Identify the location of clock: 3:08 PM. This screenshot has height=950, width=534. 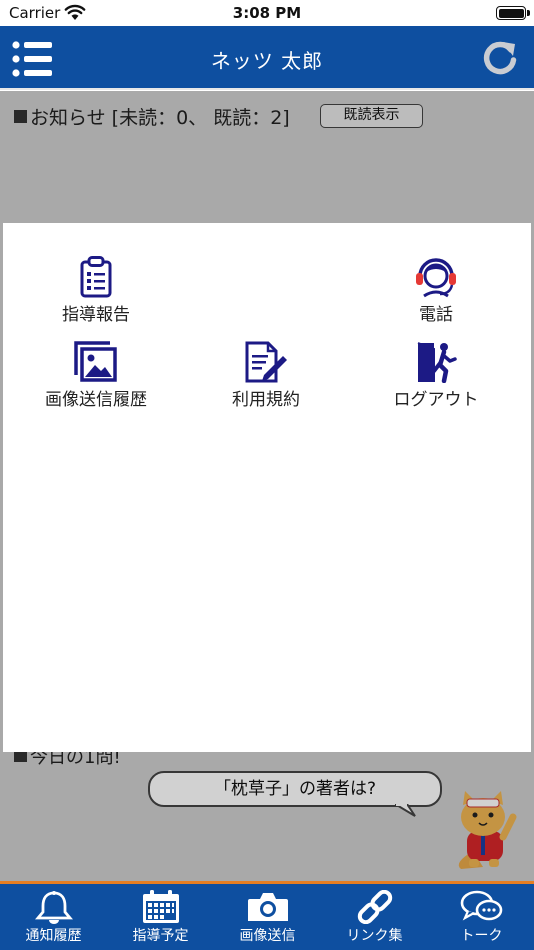
(267, 13).